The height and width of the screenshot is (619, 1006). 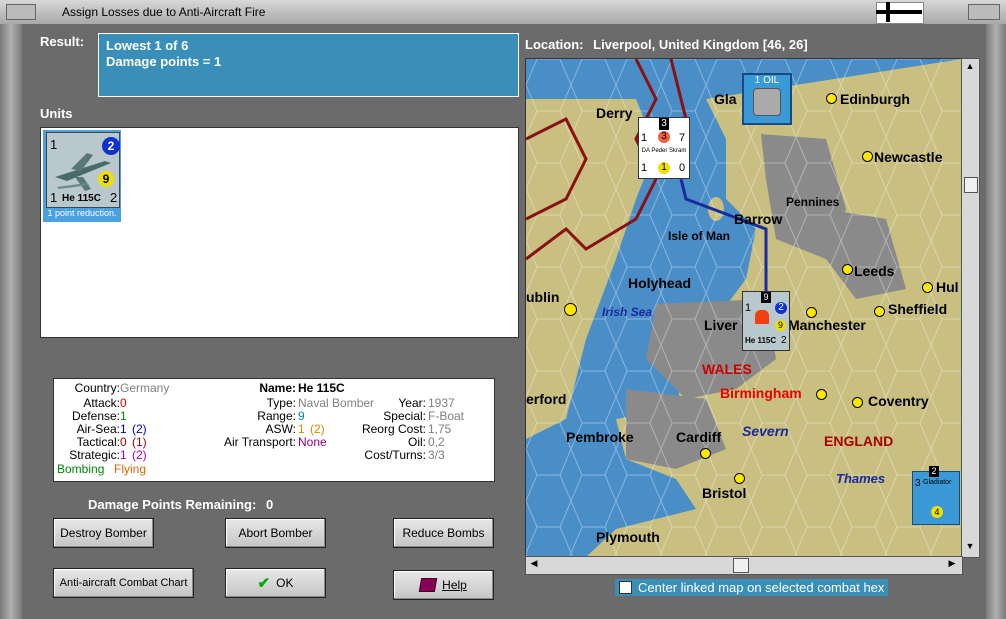 What do you see at coordinates (443, 533) in the screenshot?
I see `reduce-bombs-button: Reduce Bombs` at bounding box center [443, 533].